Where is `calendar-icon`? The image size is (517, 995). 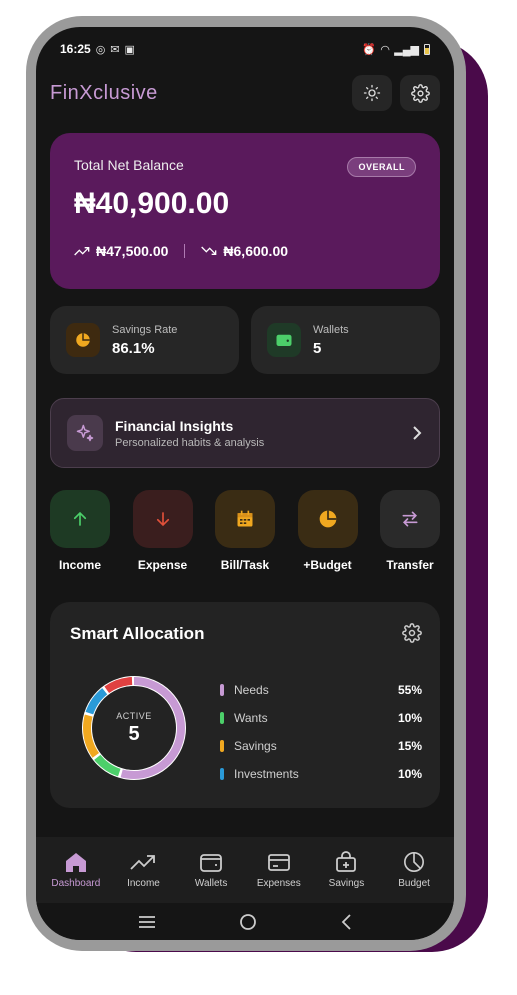 calendar-icon is located at coordinates (245, 518).